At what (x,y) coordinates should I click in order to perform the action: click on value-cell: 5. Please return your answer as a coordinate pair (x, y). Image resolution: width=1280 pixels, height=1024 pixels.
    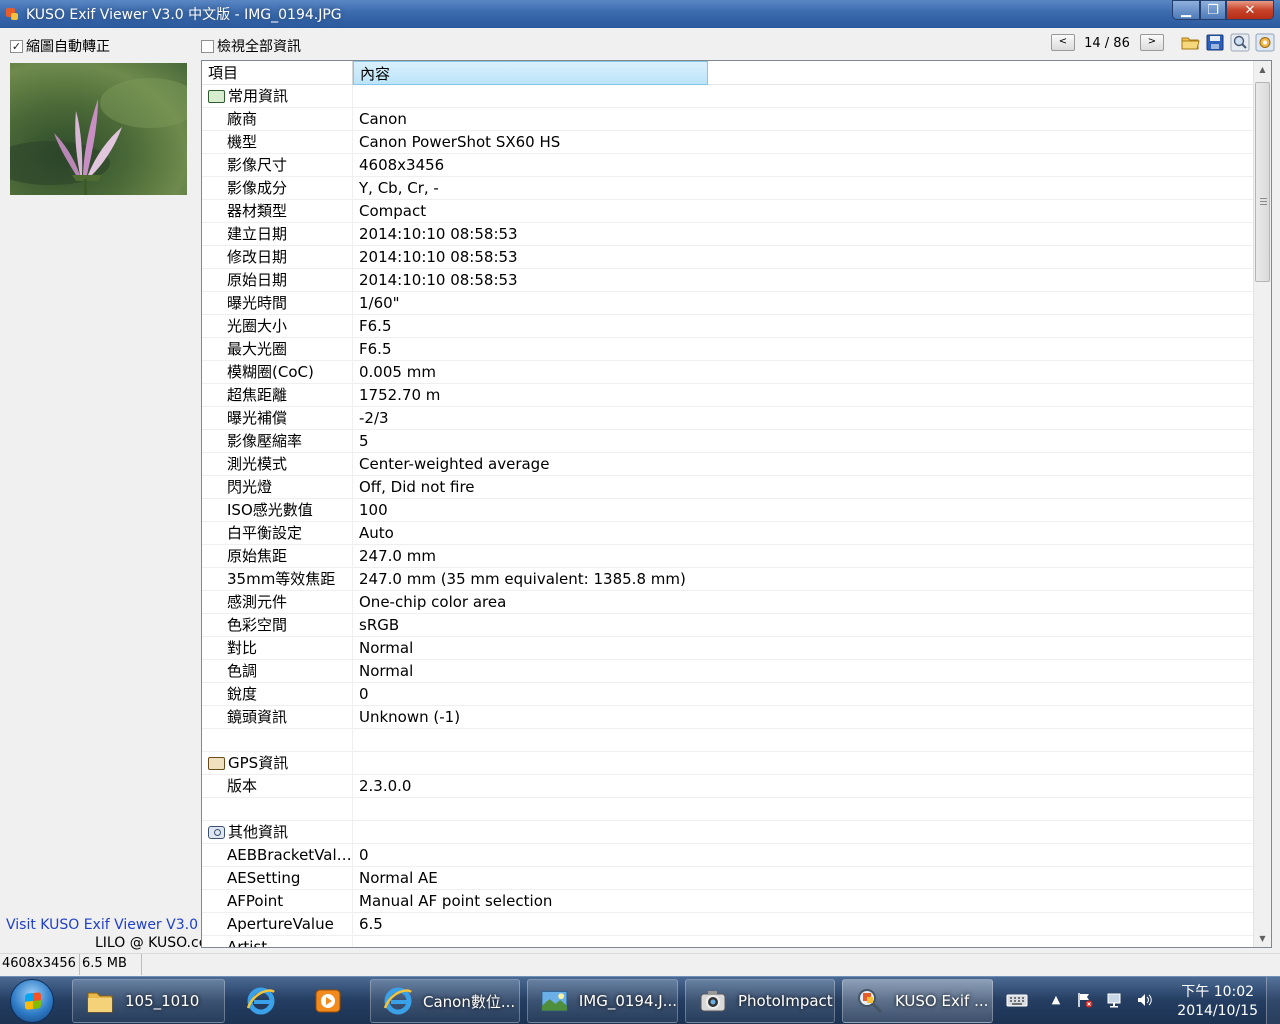
    Looking at the image, I should click on (364, 441).